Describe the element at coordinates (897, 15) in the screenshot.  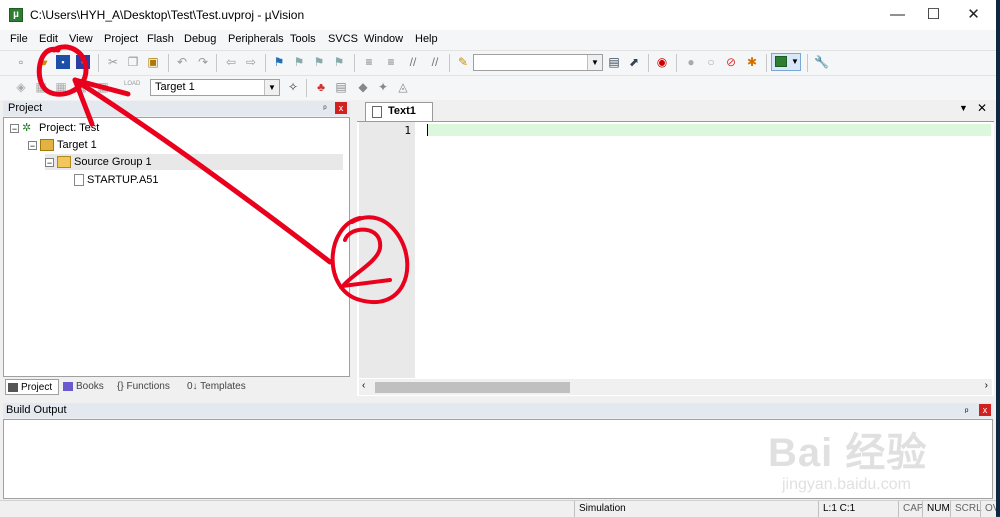
I see `minimize-button: —` at that location.